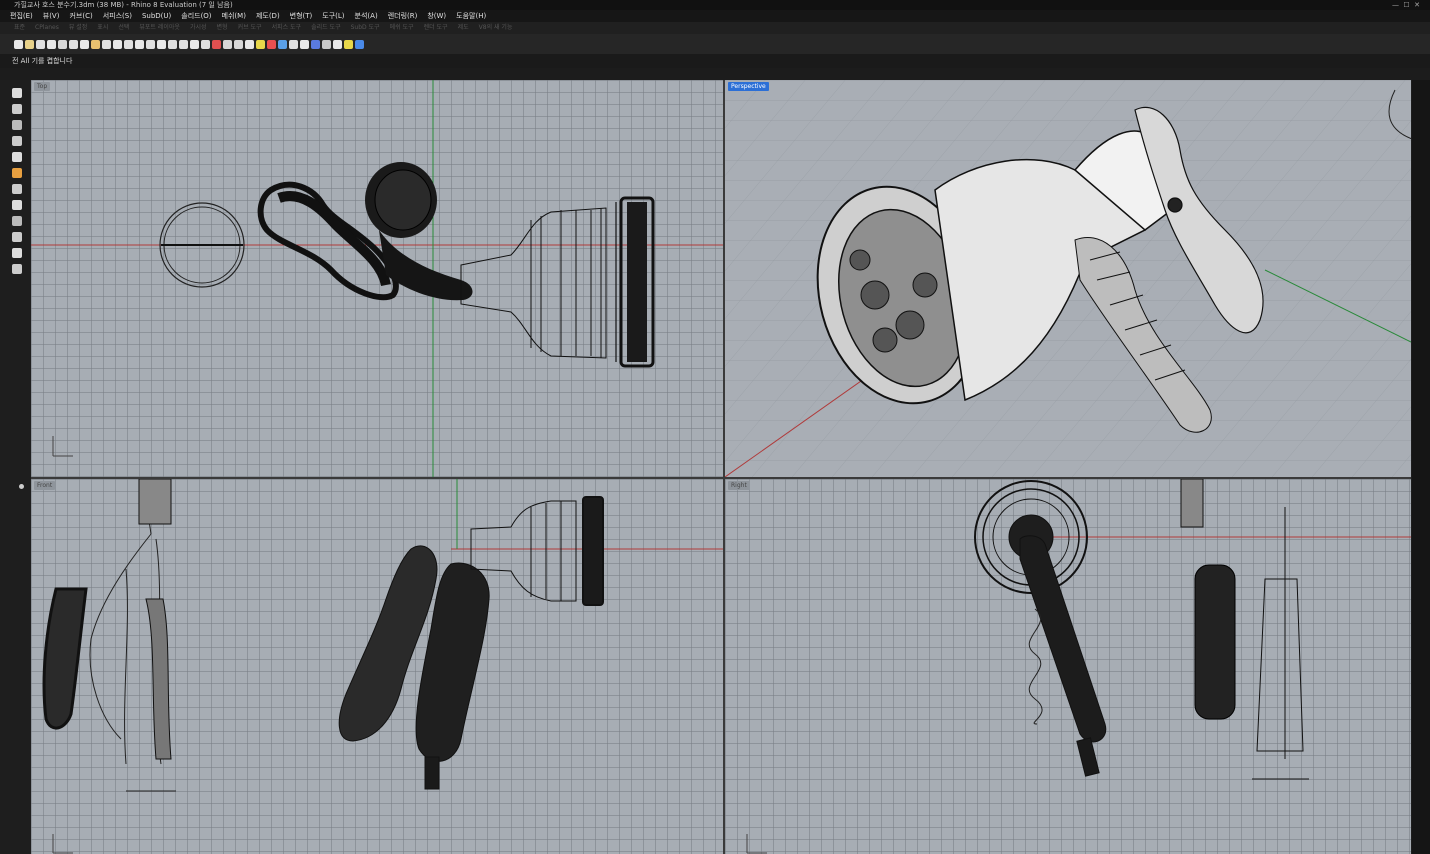 This screenshot has height=854, width=1430. I want to click on pan-icon, so click(117, 44).